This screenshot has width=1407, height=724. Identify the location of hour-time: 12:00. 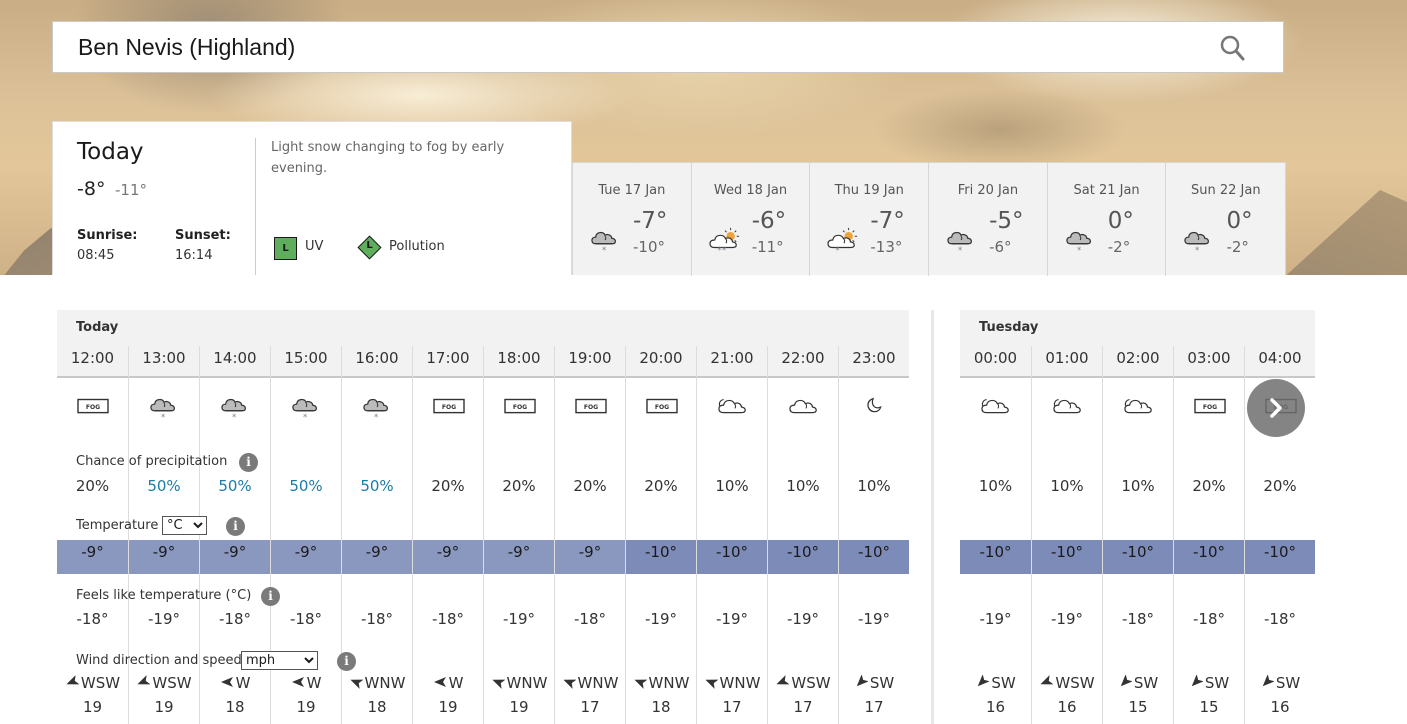
(92, 358).